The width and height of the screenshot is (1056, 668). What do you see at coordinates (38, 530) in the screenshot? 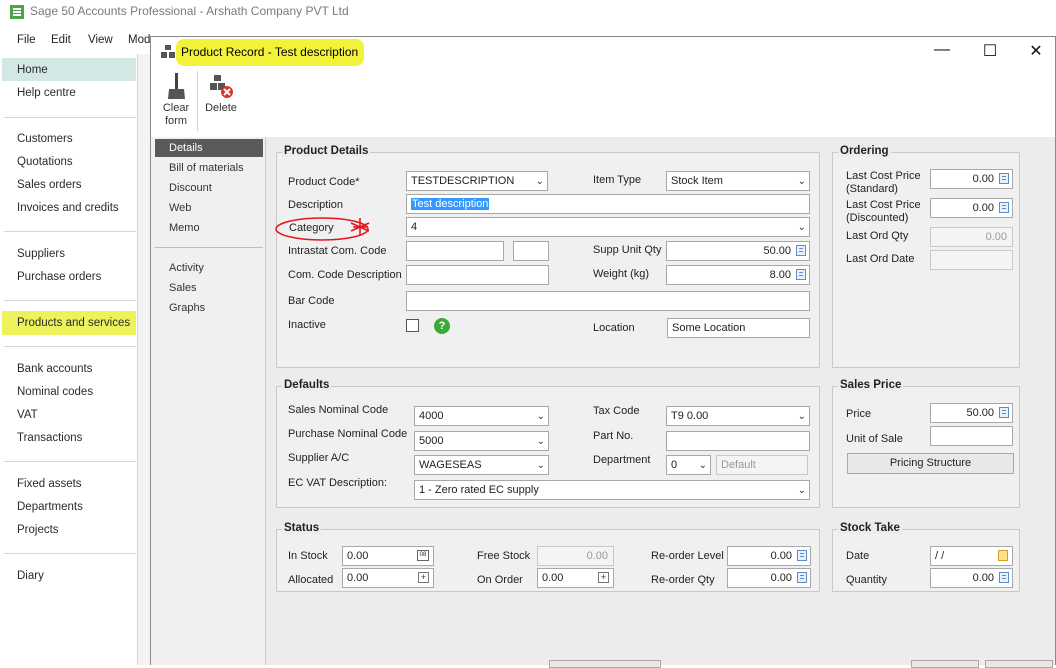
I see `nav-projects: Projects` at bounding box center [38, 530].